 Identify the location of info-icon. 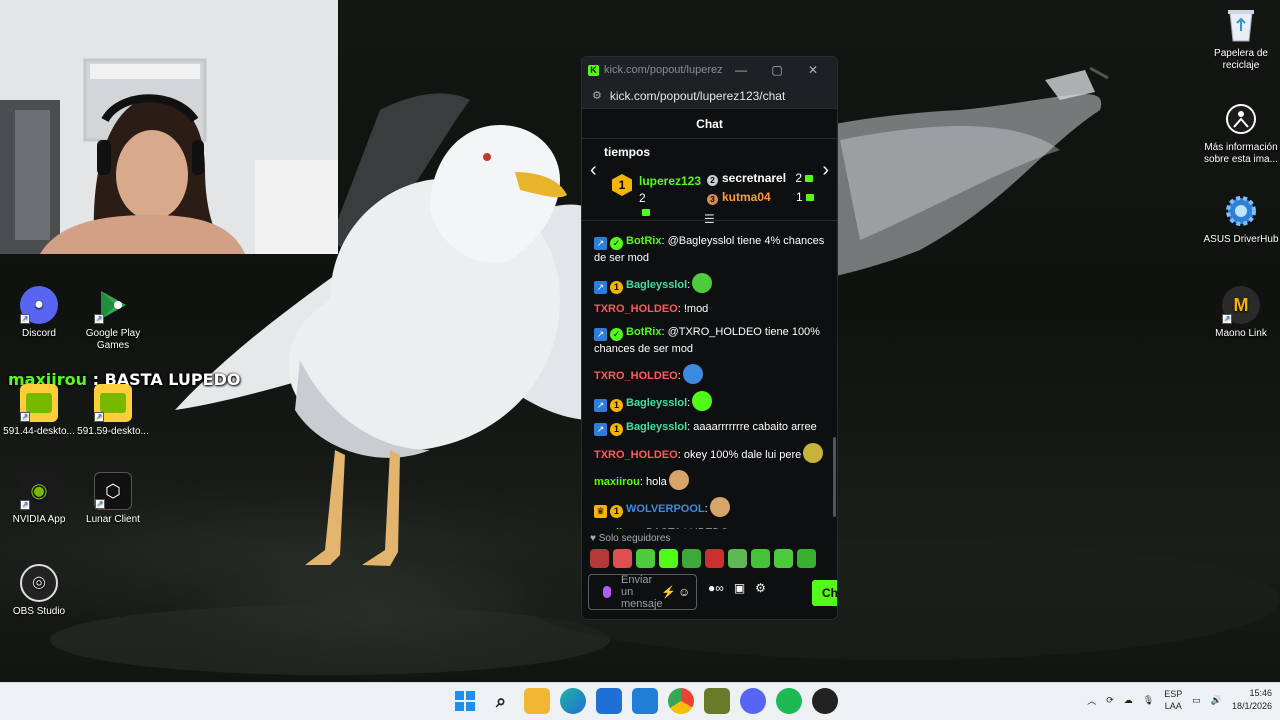
(1241, 119).